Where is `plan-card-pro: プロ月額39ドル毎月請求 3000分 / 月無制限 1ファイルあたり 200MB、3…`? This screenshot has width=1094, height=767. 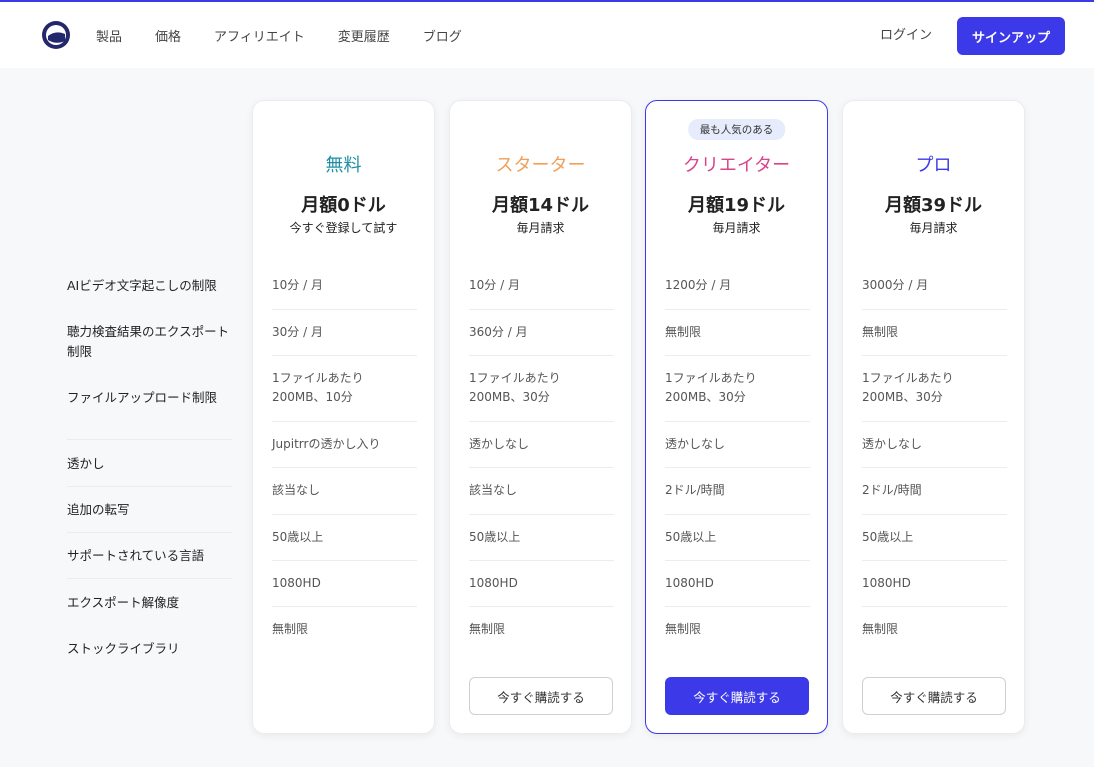
plan-card-pro: プロ月額39ドル毎月請求 3000分 / 月無制限 1ファイルあたり 200MB、3… is located at coordinates (933, 417).